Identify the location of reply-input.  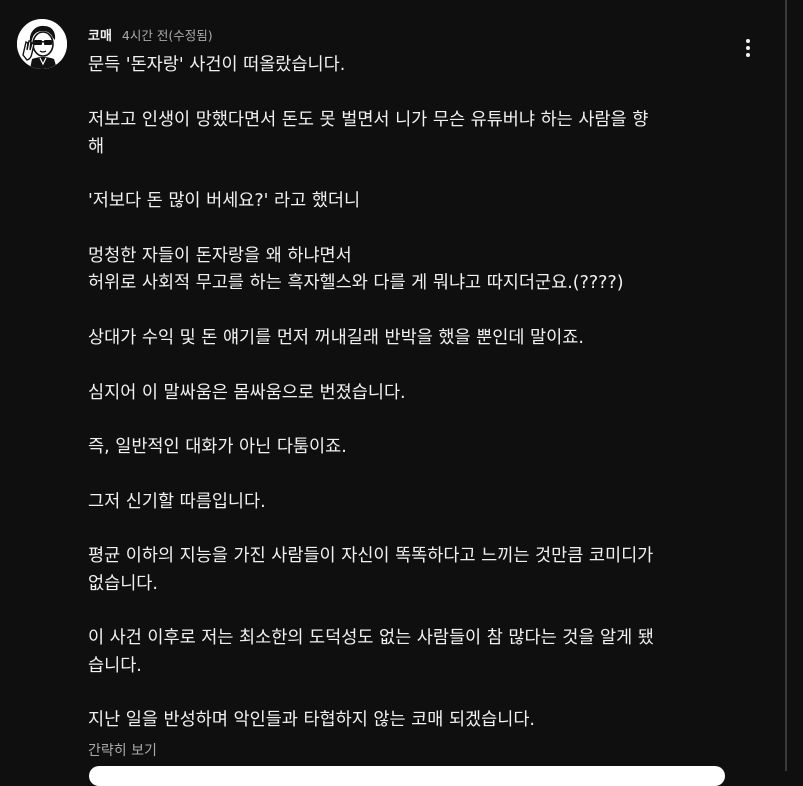
(407, 776).